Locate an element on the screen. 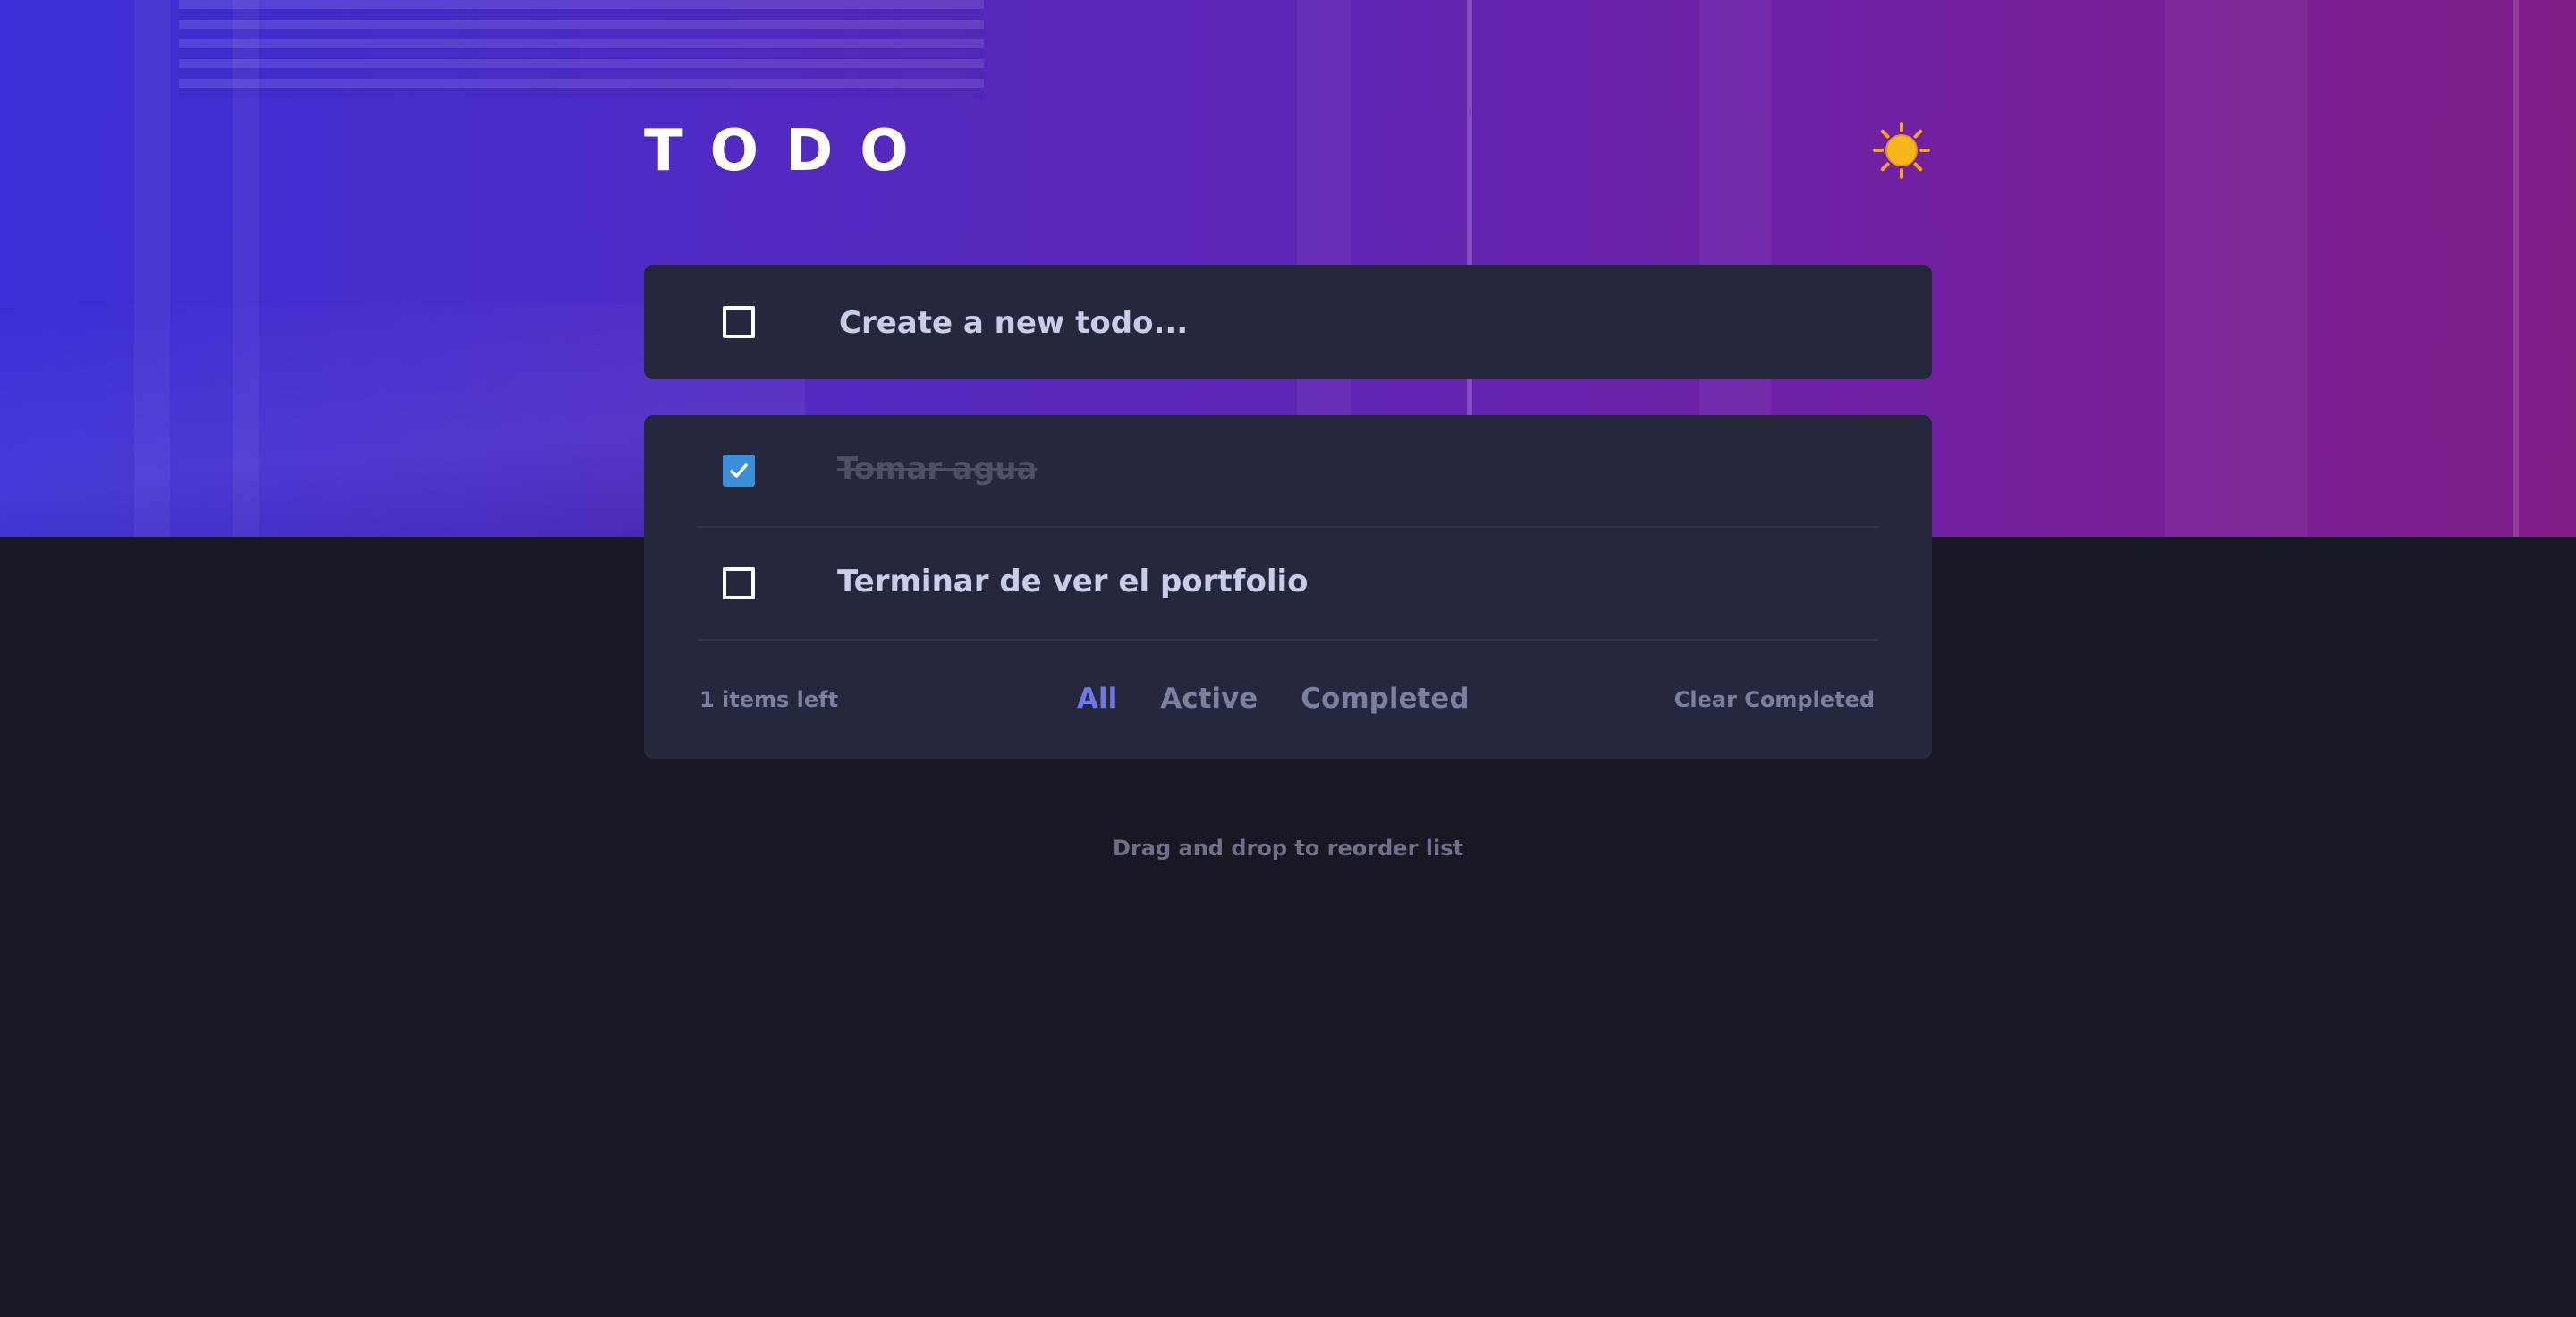  list-item: Terminar de ver el portfolio is located at coordinates (1288, 584).